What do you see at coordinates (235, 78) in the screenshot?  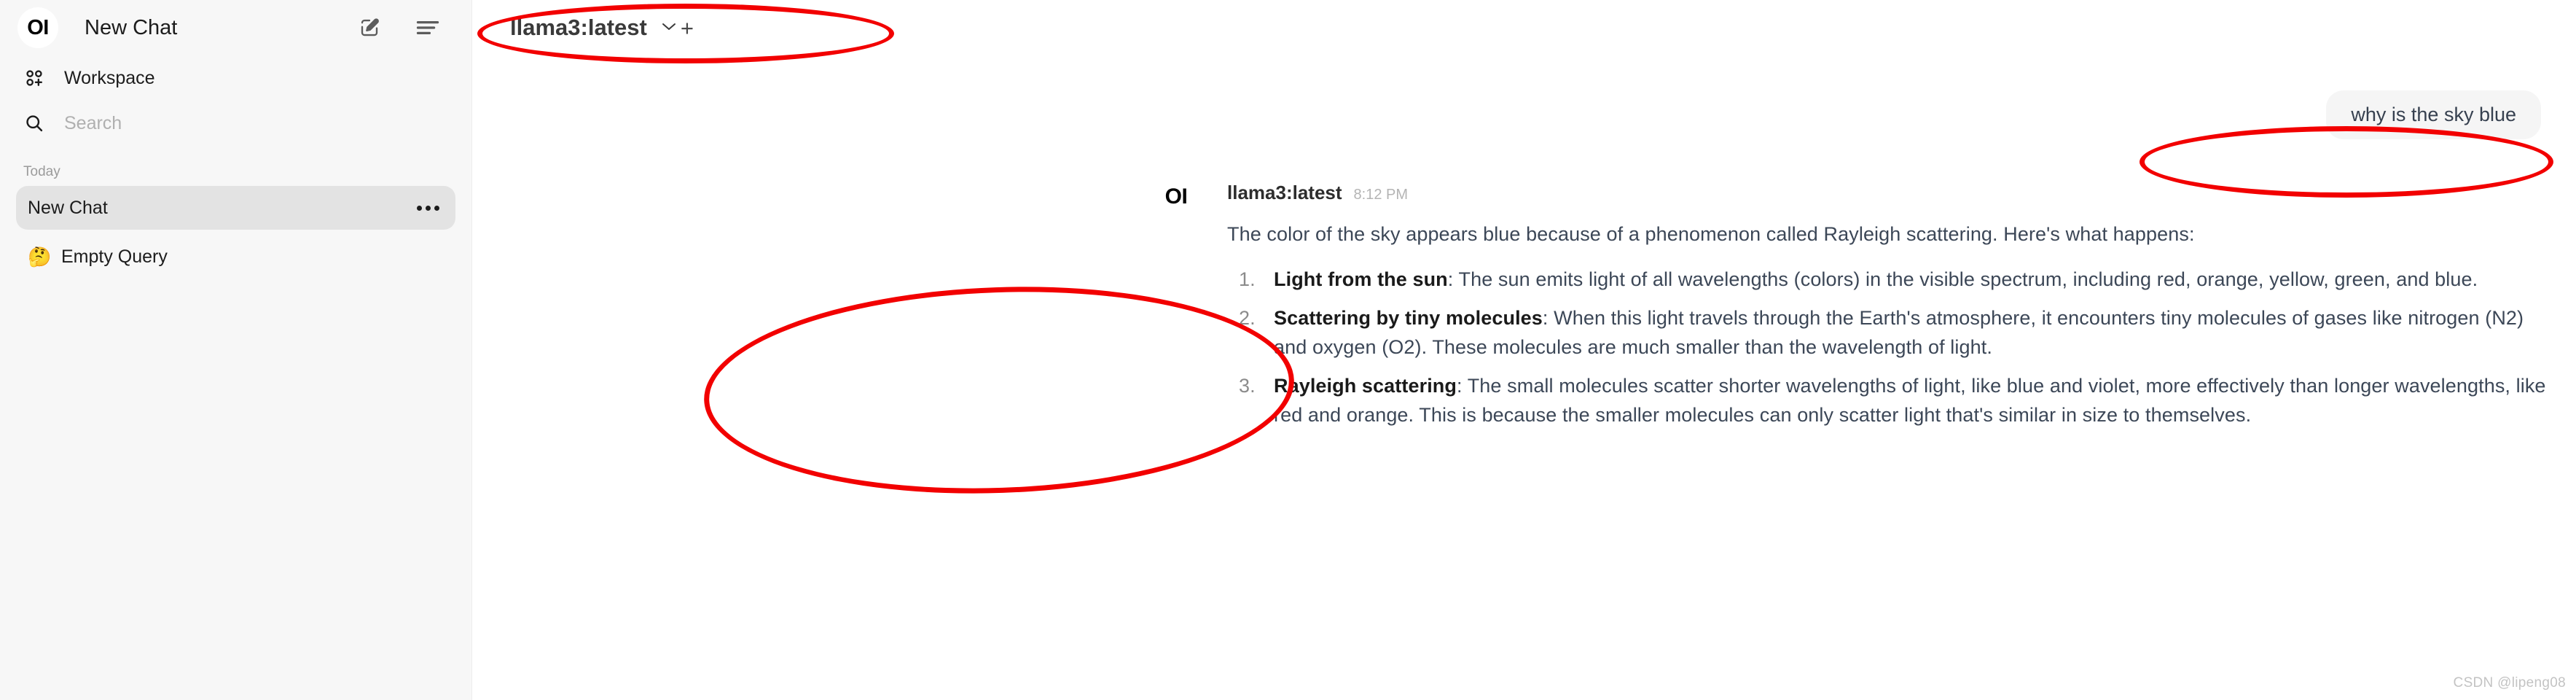 I see `sidebar-item-workspace: Workspace` at bounding box center [235, 78].